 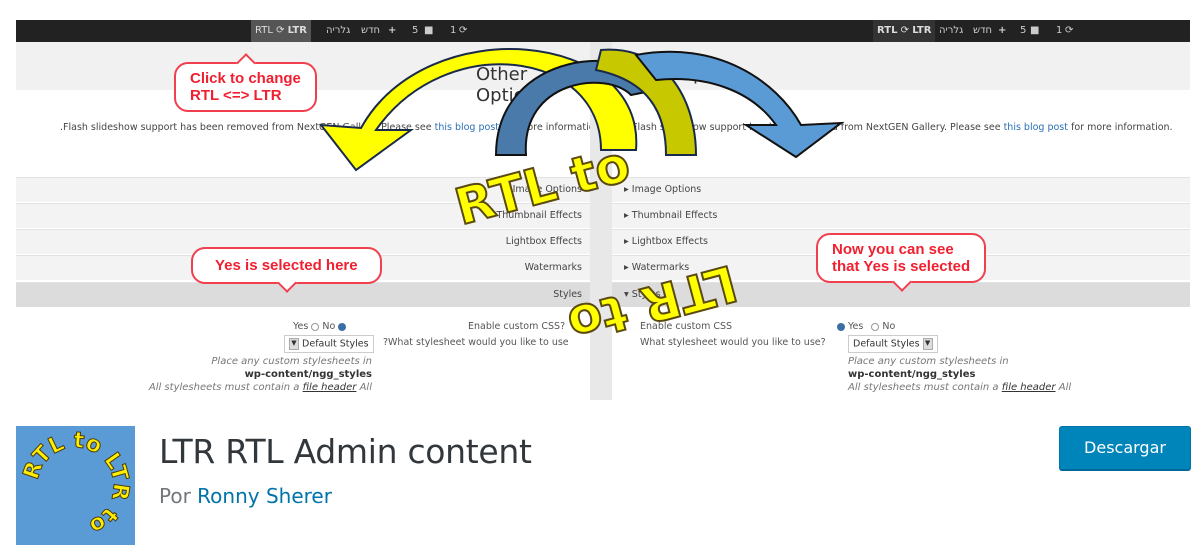 I want to click on plugin-title: LTR RTL Admin content, so click(x=345, y=451).